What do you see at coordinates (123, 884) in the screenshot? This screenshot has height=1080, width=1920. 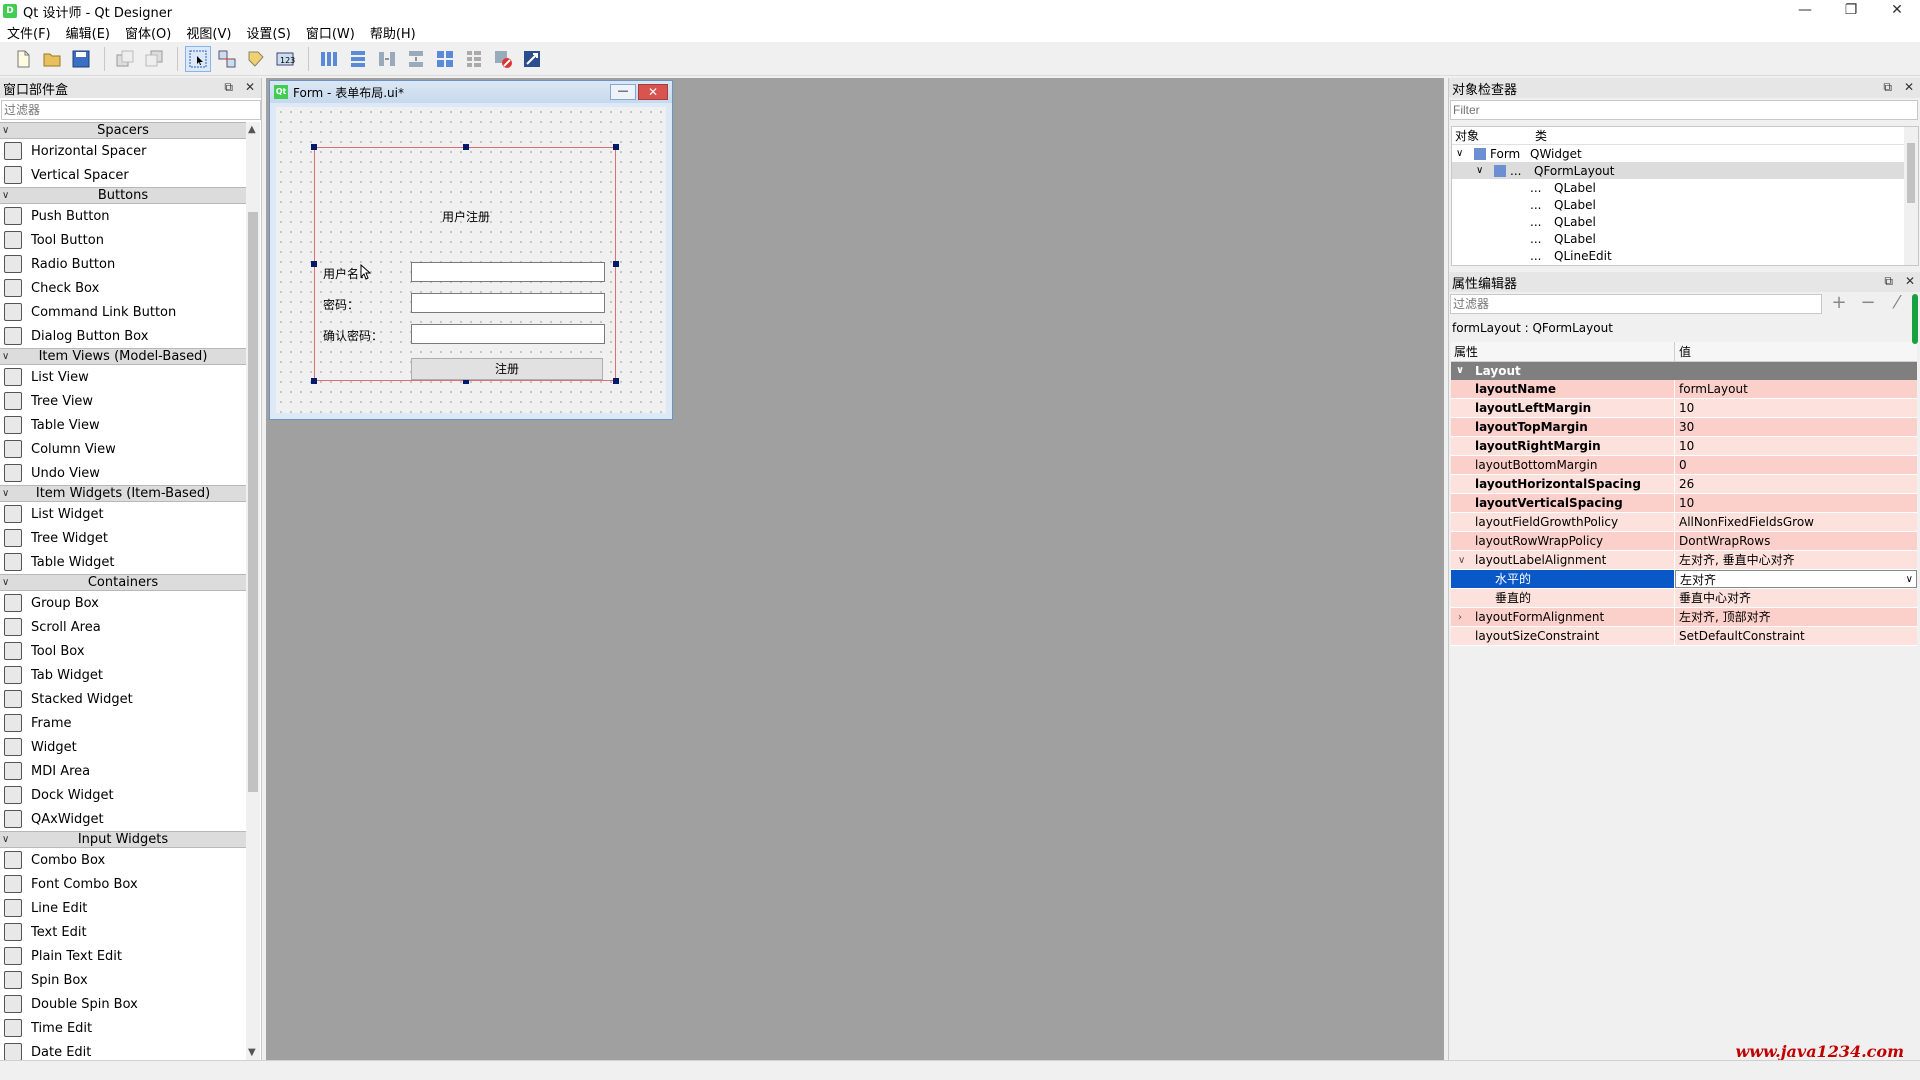 I see `widget-item: Font Combo Box` at bounding box center [123, 884].